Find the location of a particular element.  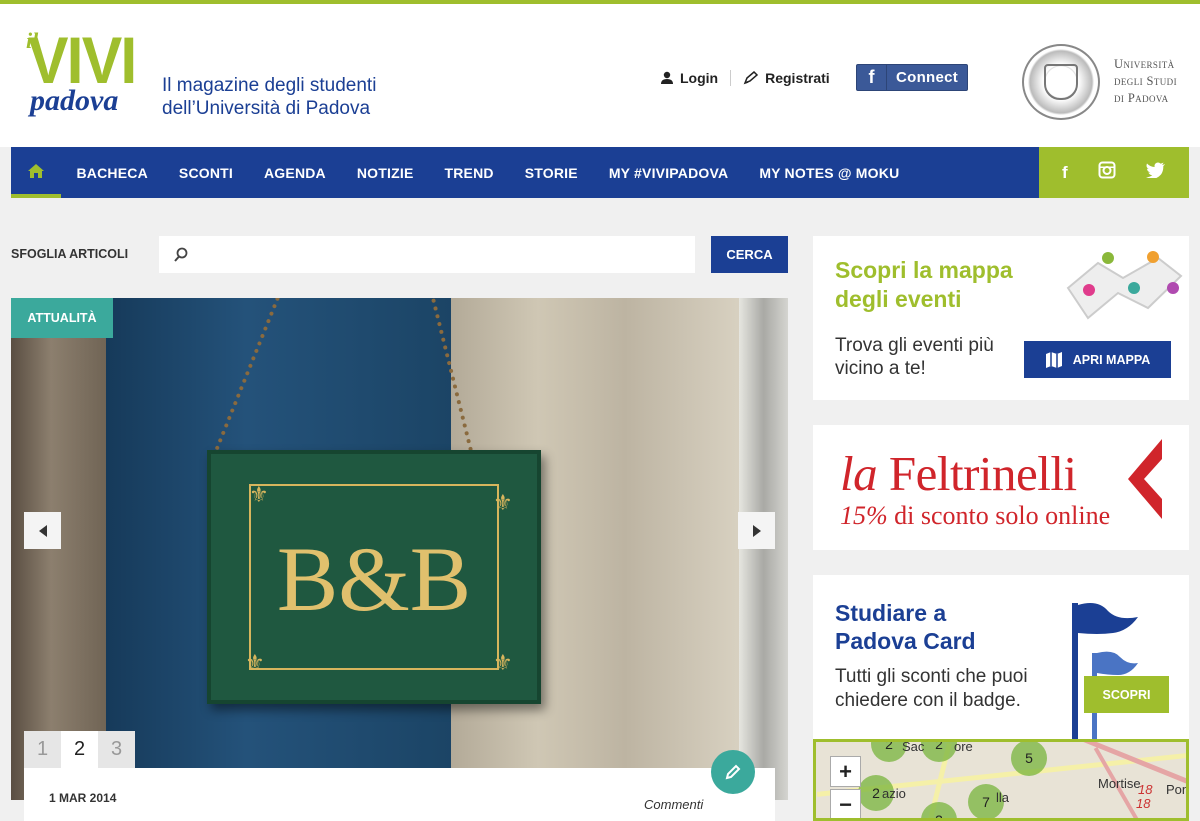

university-name: Università degli Studi di Padova is located at coordinates (1145, 81).